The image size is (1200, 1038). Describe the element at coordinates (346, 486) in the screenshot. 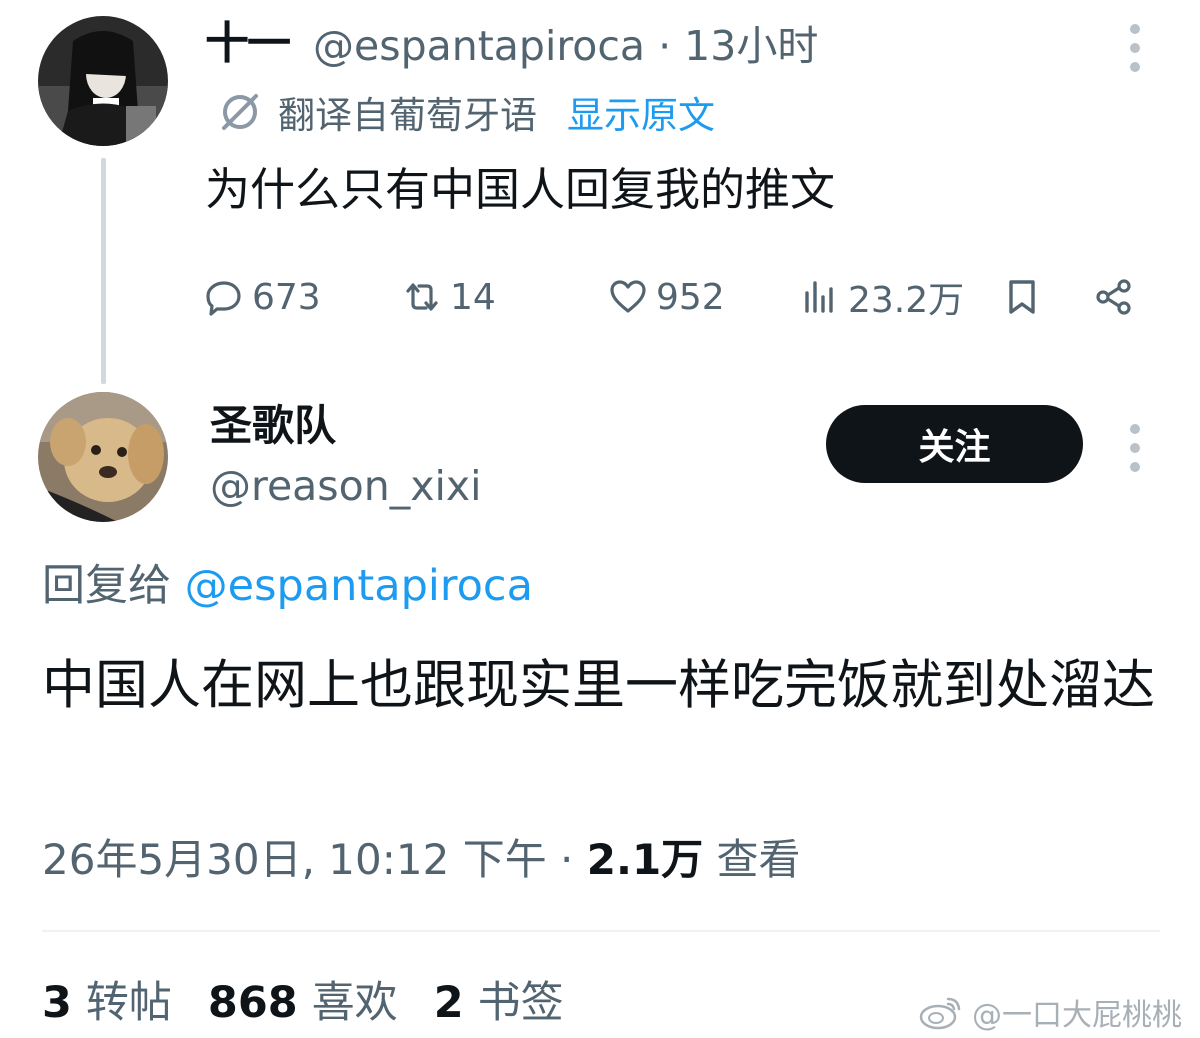

I see `replier-handle: @reason_xixi` at that location.